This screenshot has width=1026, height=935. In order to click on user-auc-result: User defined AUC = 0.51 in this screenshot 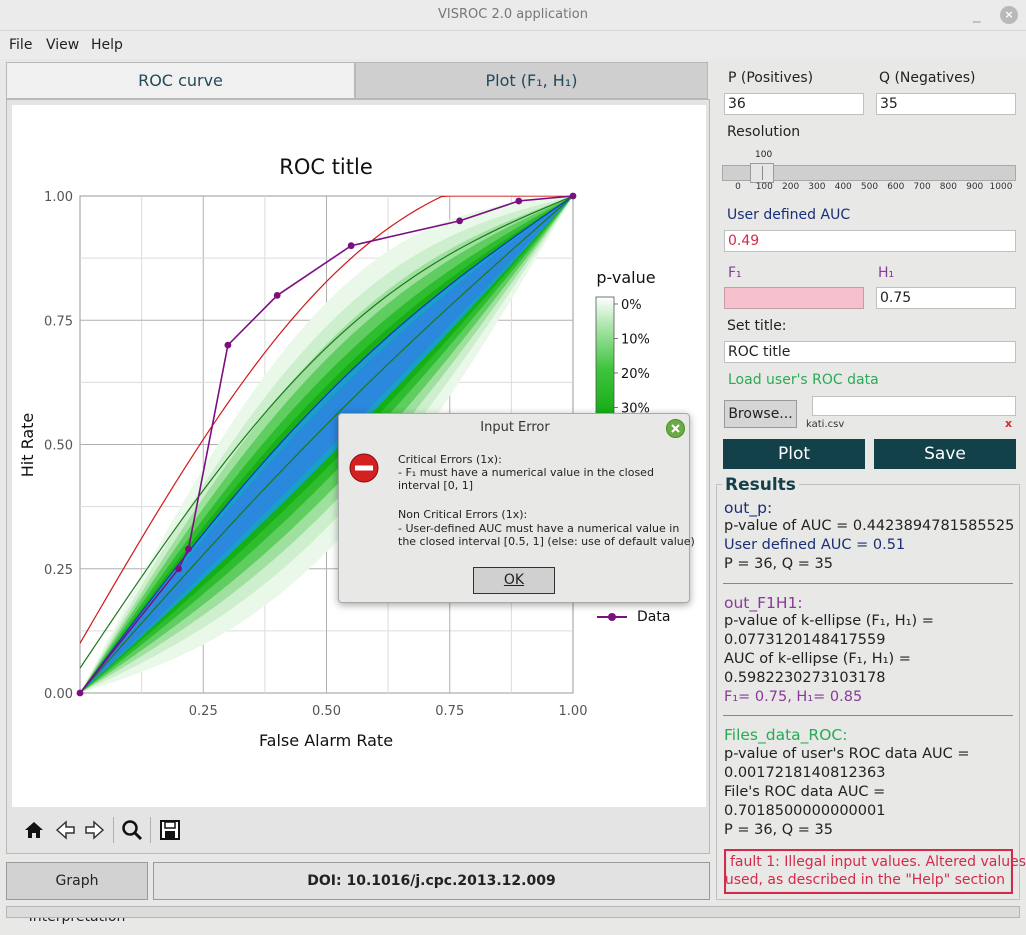, I will do `click(815, 545)`.